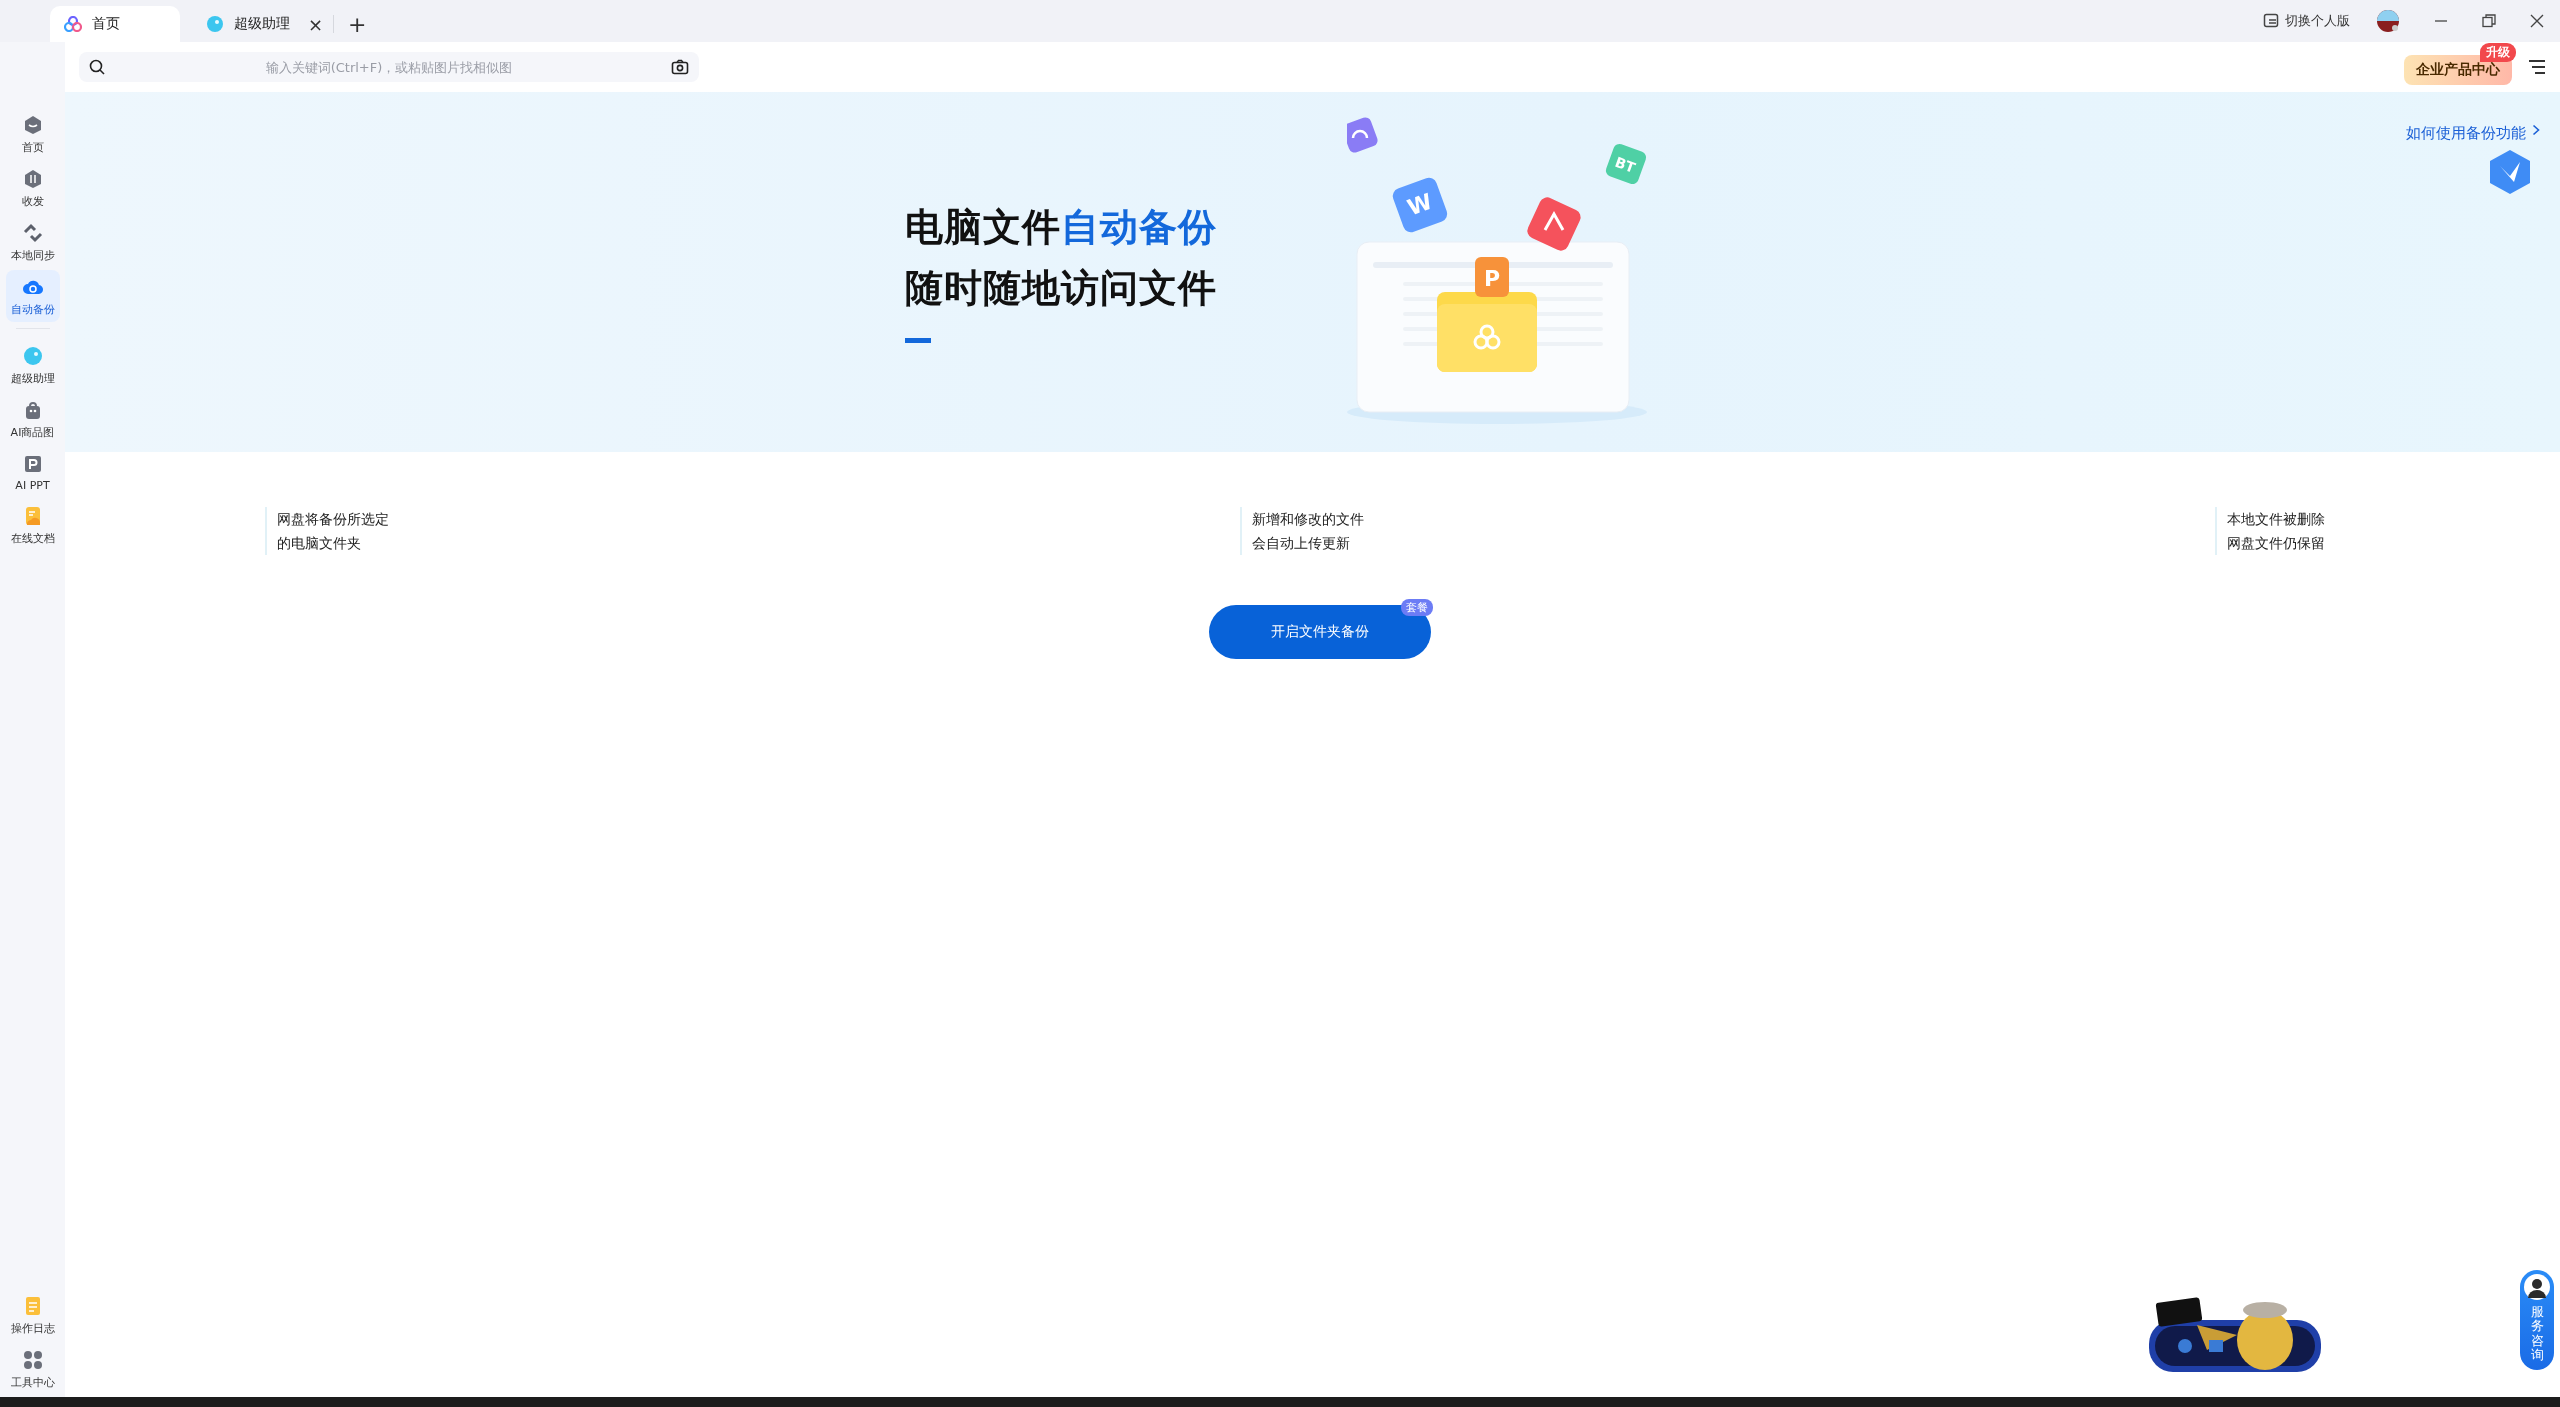 Image resolution: width=2560 pixels, height=1407 pixels. What do you see at coordinates (357, 24) in the screenshot?
I see `new-tab-button: +` at bounding box center [357, 24].